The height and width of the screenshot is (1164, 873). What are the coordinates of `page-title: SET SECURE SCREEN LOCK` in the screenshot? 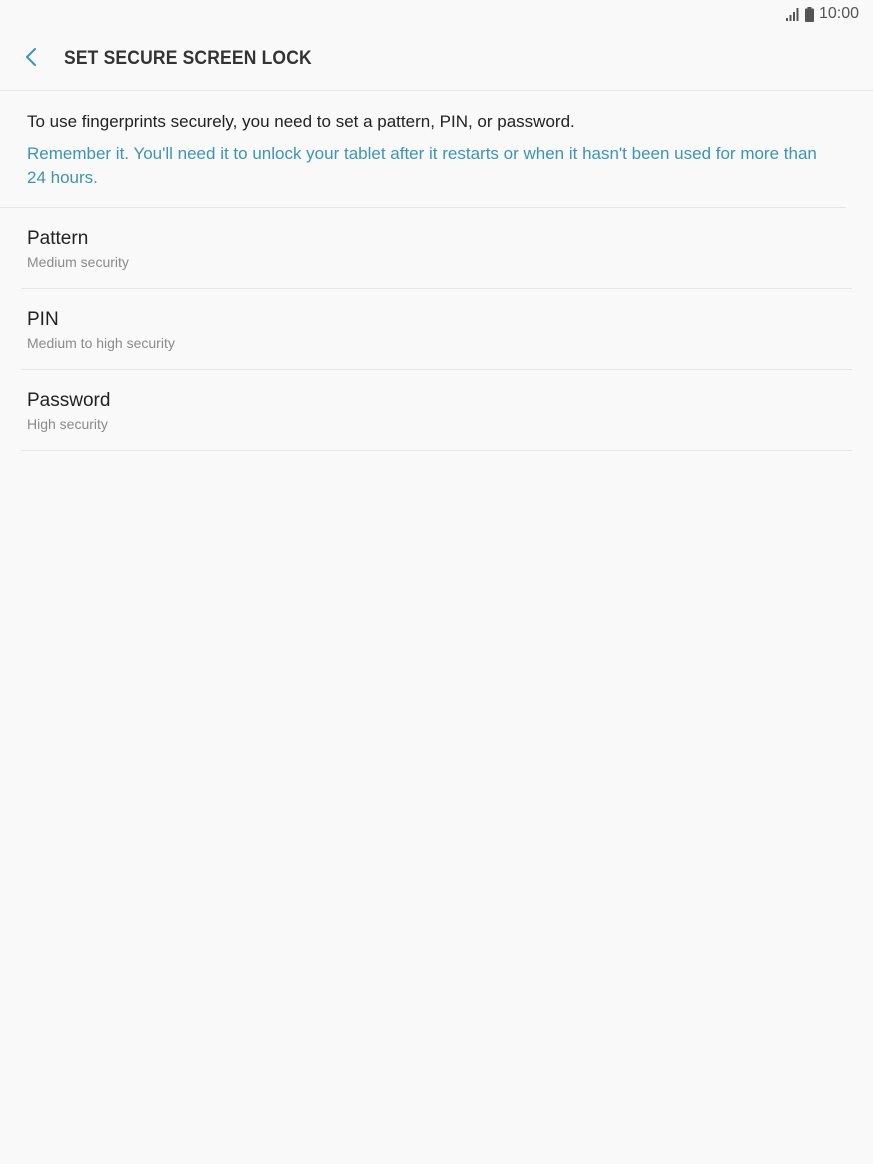 It's located at (188, 58).